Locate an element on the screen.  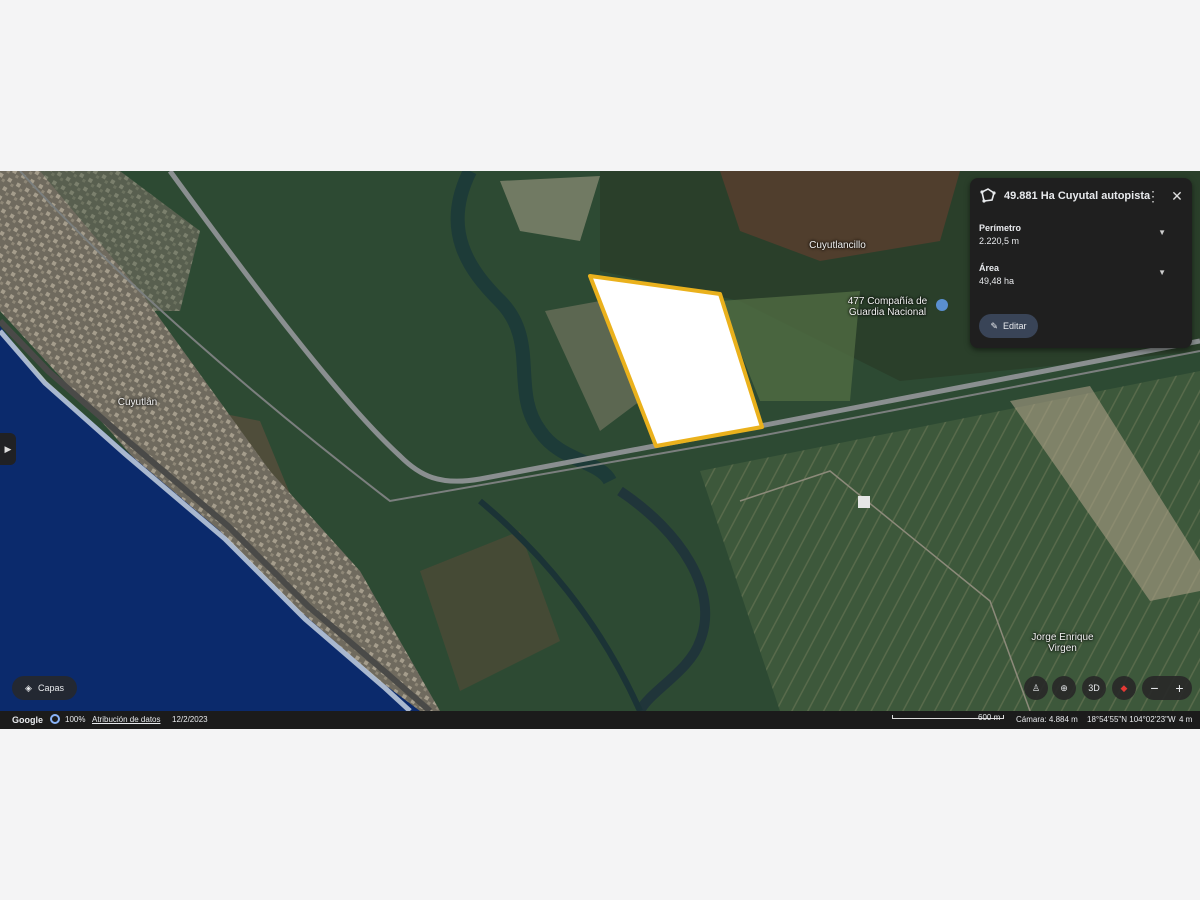
crosshair-icon: ⊕ is located at coordinates (1064, 687).